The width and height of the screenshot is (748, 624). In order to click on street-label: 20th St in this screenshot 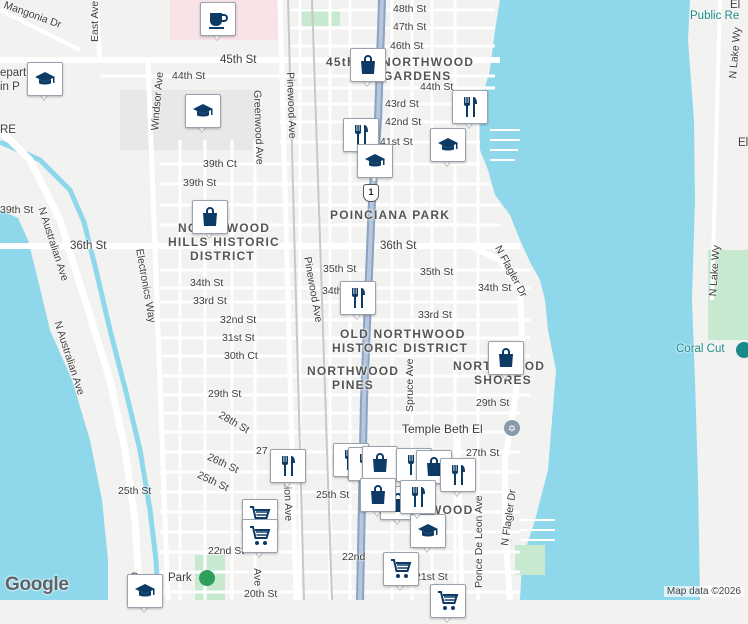, I will do `click(261, 594)`.